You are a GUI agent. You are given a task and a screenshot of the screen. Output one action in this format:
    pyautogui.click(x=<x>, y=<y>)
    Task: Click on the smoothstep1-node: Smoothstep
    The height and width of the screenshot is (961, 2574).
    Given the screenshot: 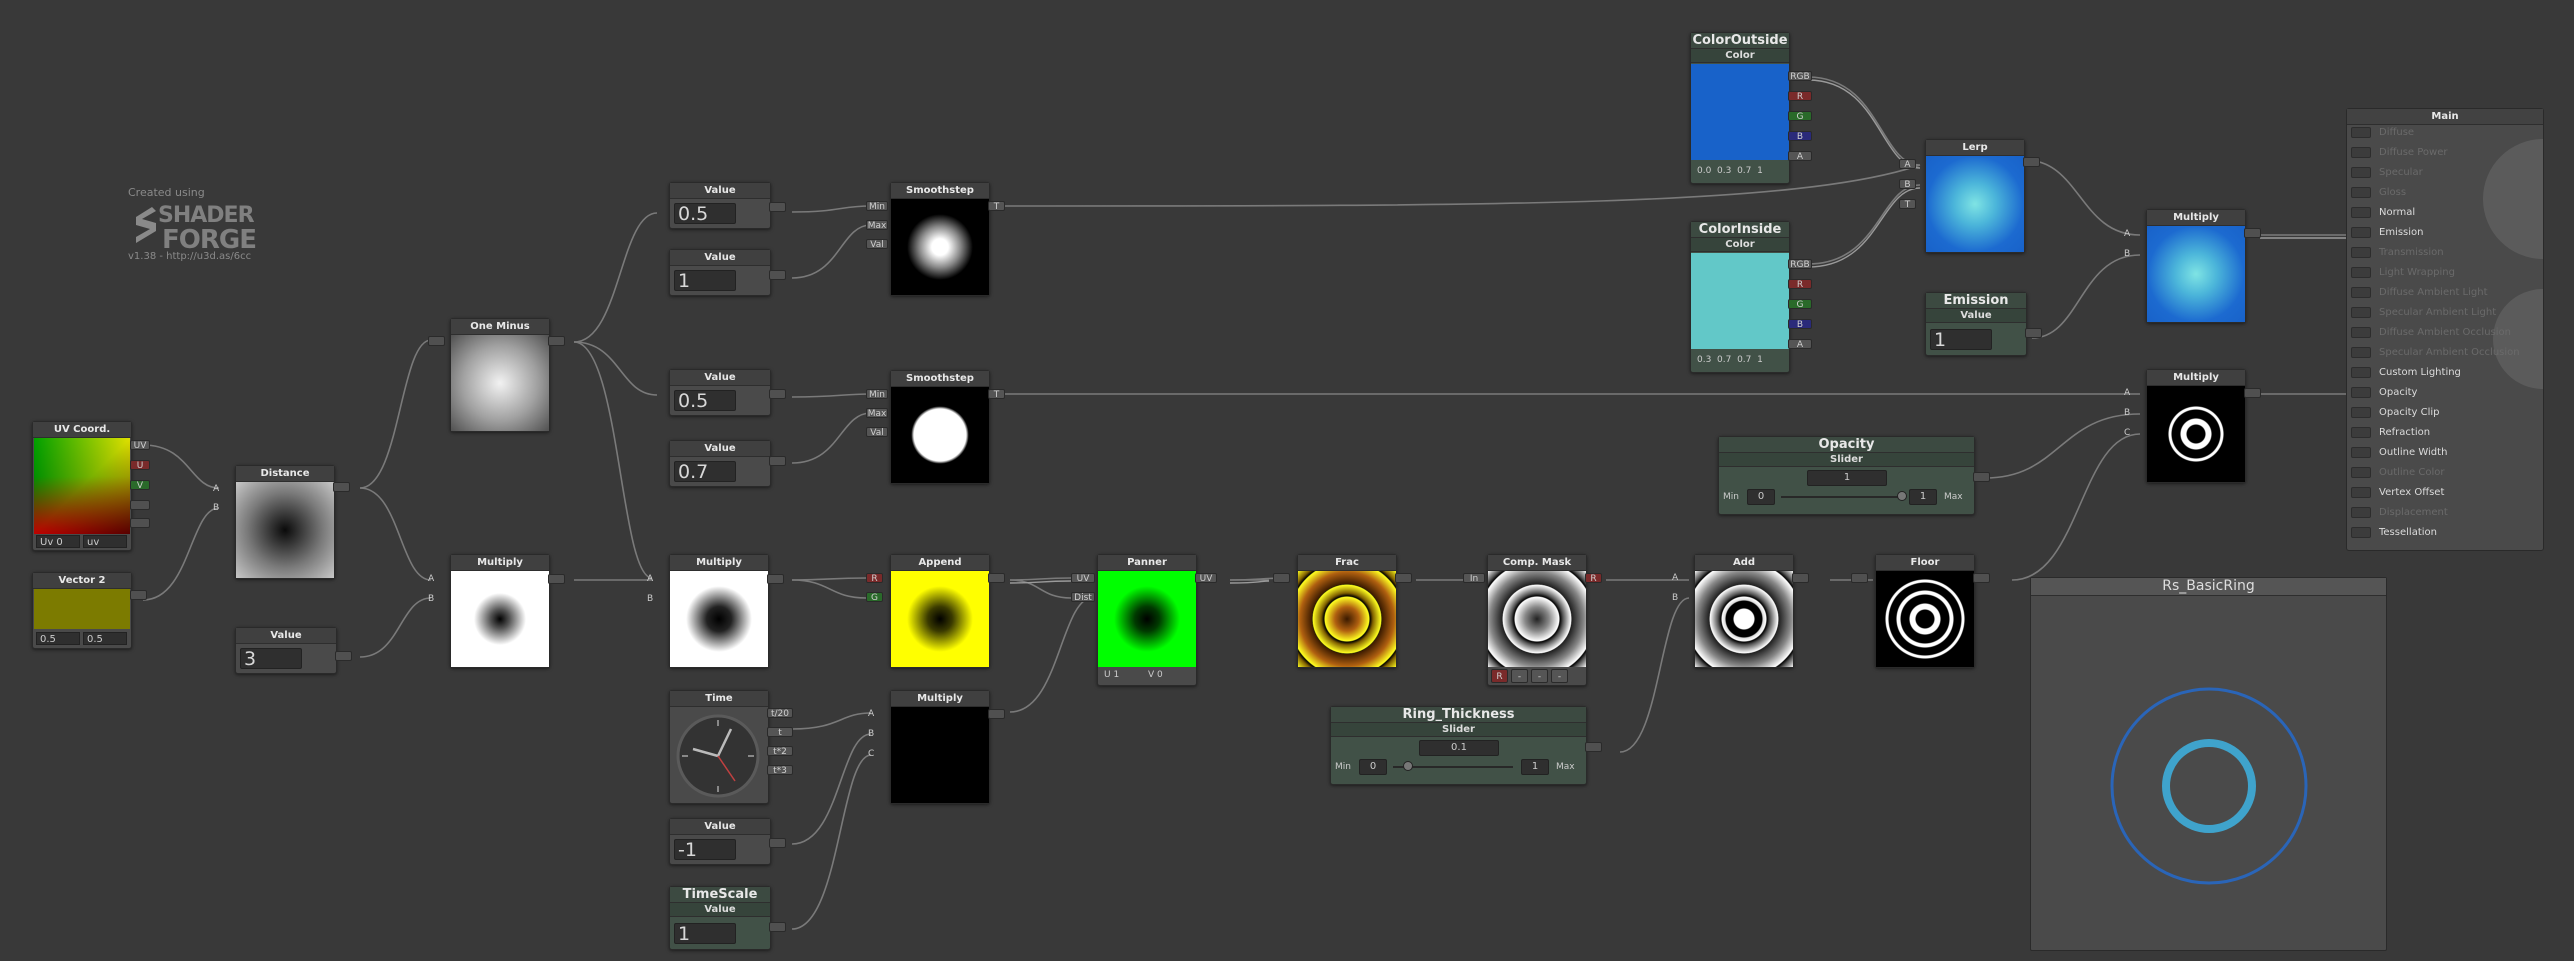 What is the action you would take?
    pyautogui.click(x=940, y=239)
    